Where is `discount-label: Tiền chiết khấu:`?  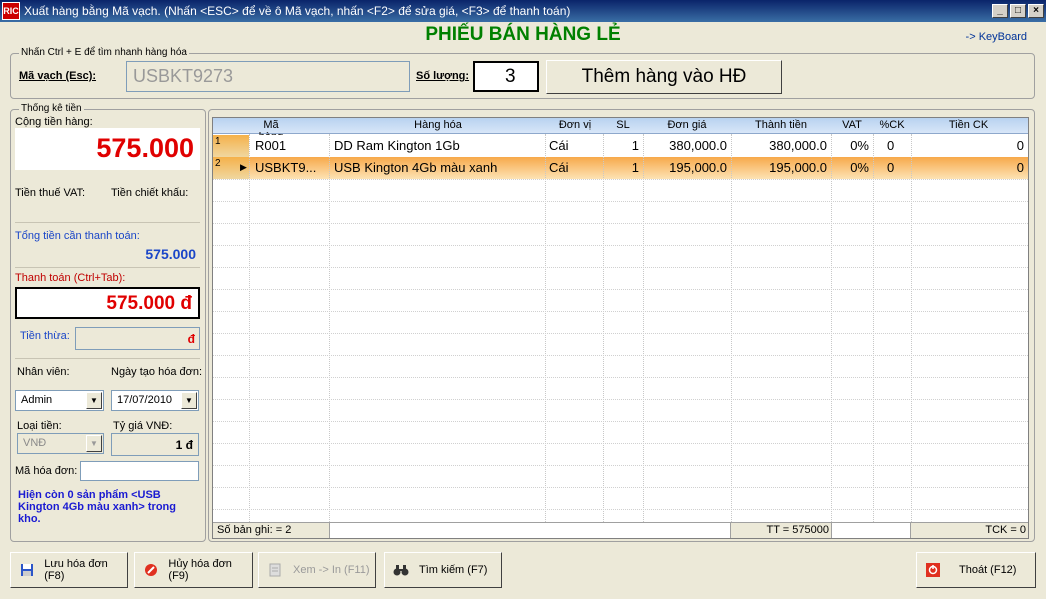 discount-label: Tiền chiết khấu: is located at coordinates (150, 193).